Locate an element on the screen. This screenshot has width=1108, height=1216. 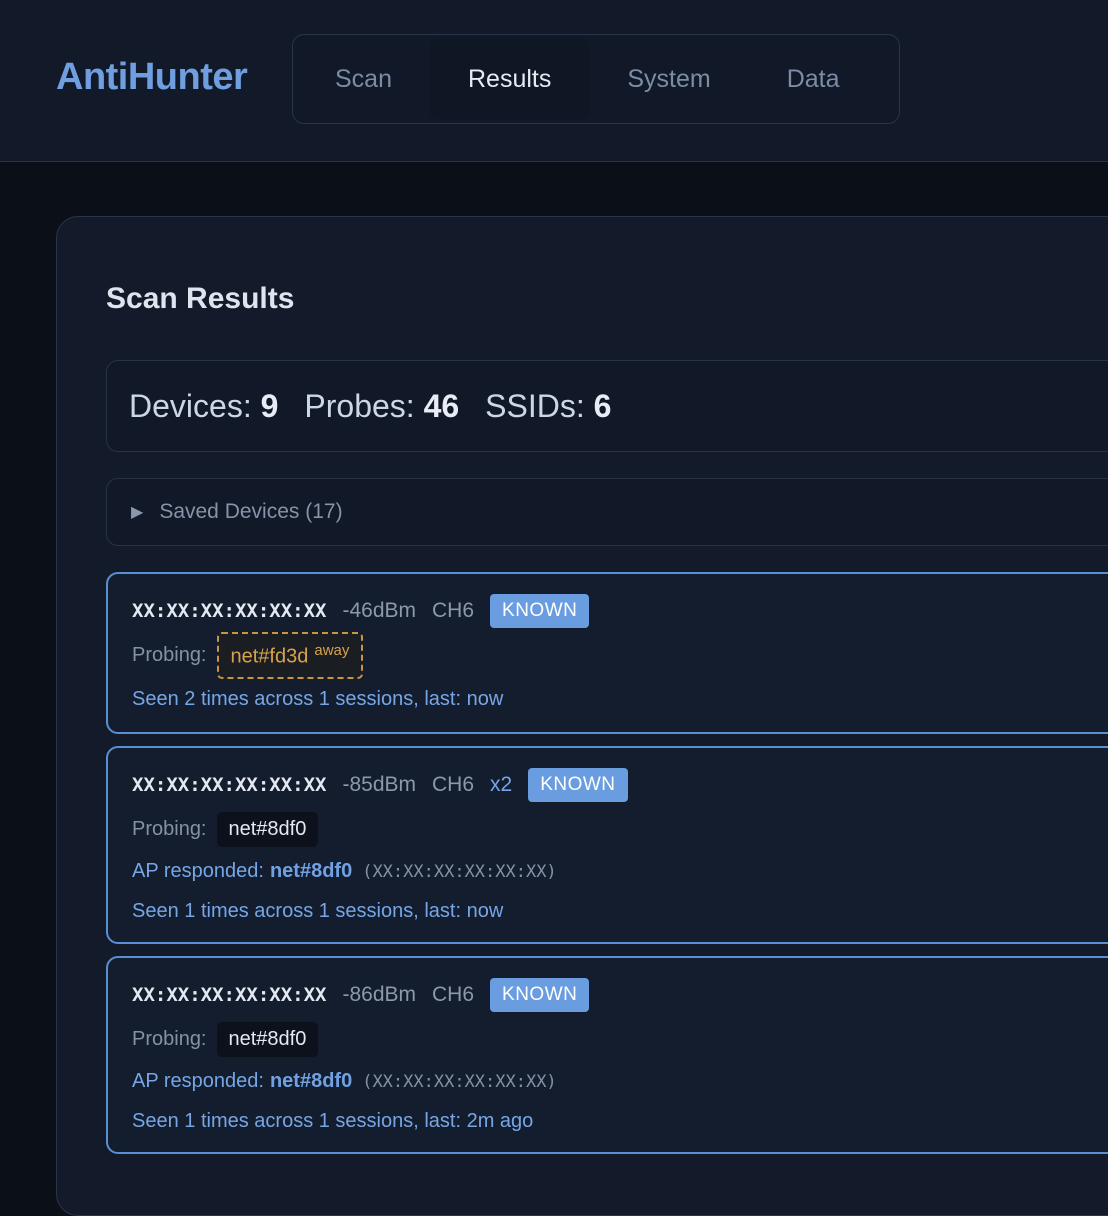
app-header: AntiHunter Scan Results System Data is located at coordinates (554, 81).